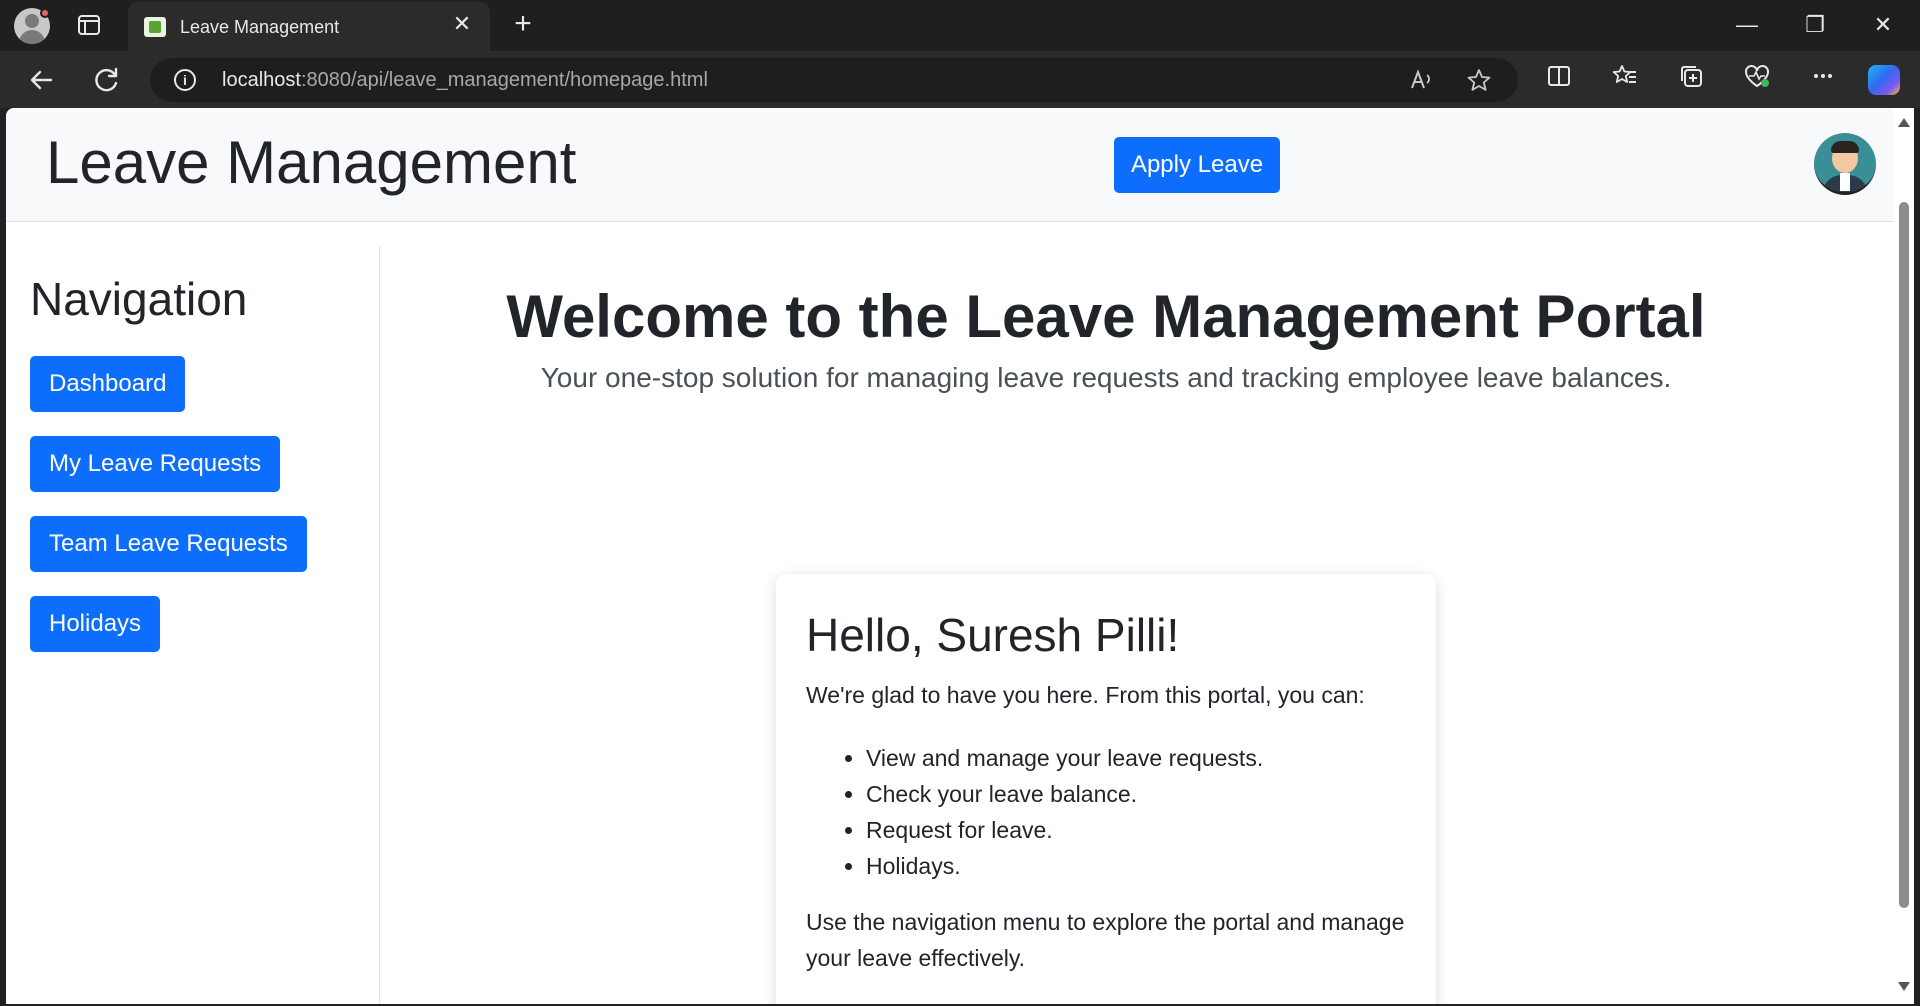 Image resolution: width=1920 pixels, height=1006 pixels. I want to click on sidebar-item-holidays: Holidays, so click(95, 624).